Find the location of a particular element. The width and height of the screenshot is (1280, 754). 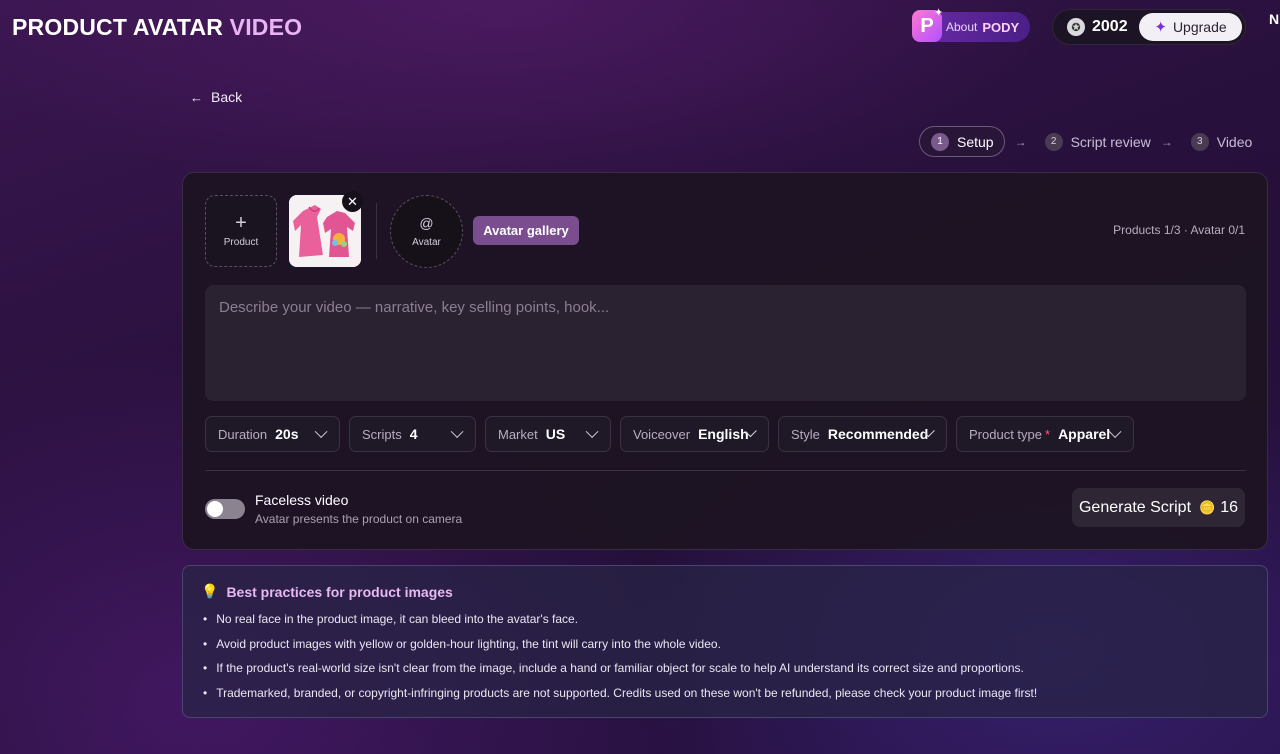

lightbulb-icon: 💡 is located at coordinates (210, 591).